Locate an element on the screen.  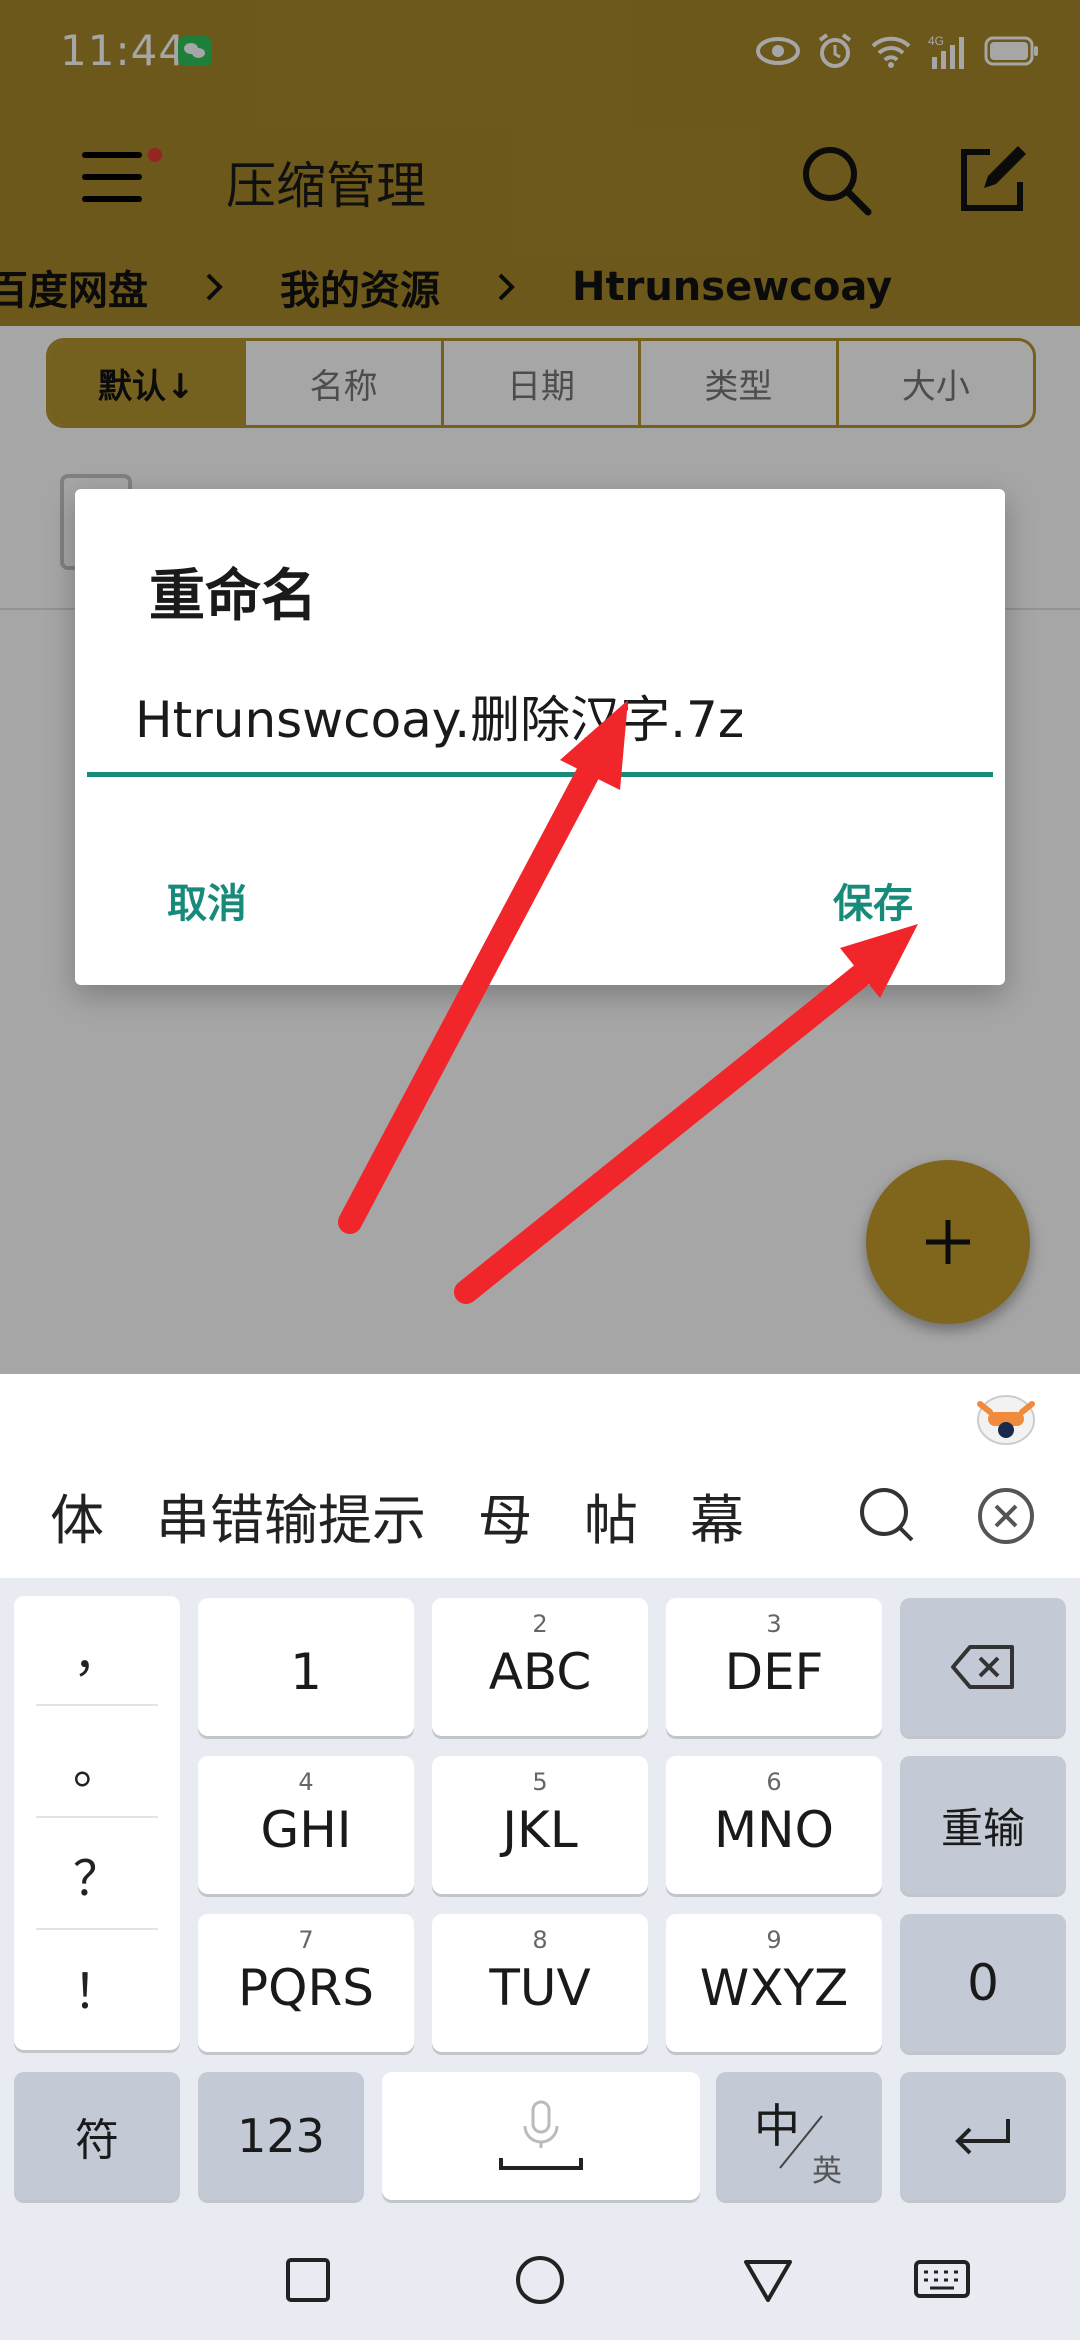
key-1: 1 is located at coordinates (306, 1667).